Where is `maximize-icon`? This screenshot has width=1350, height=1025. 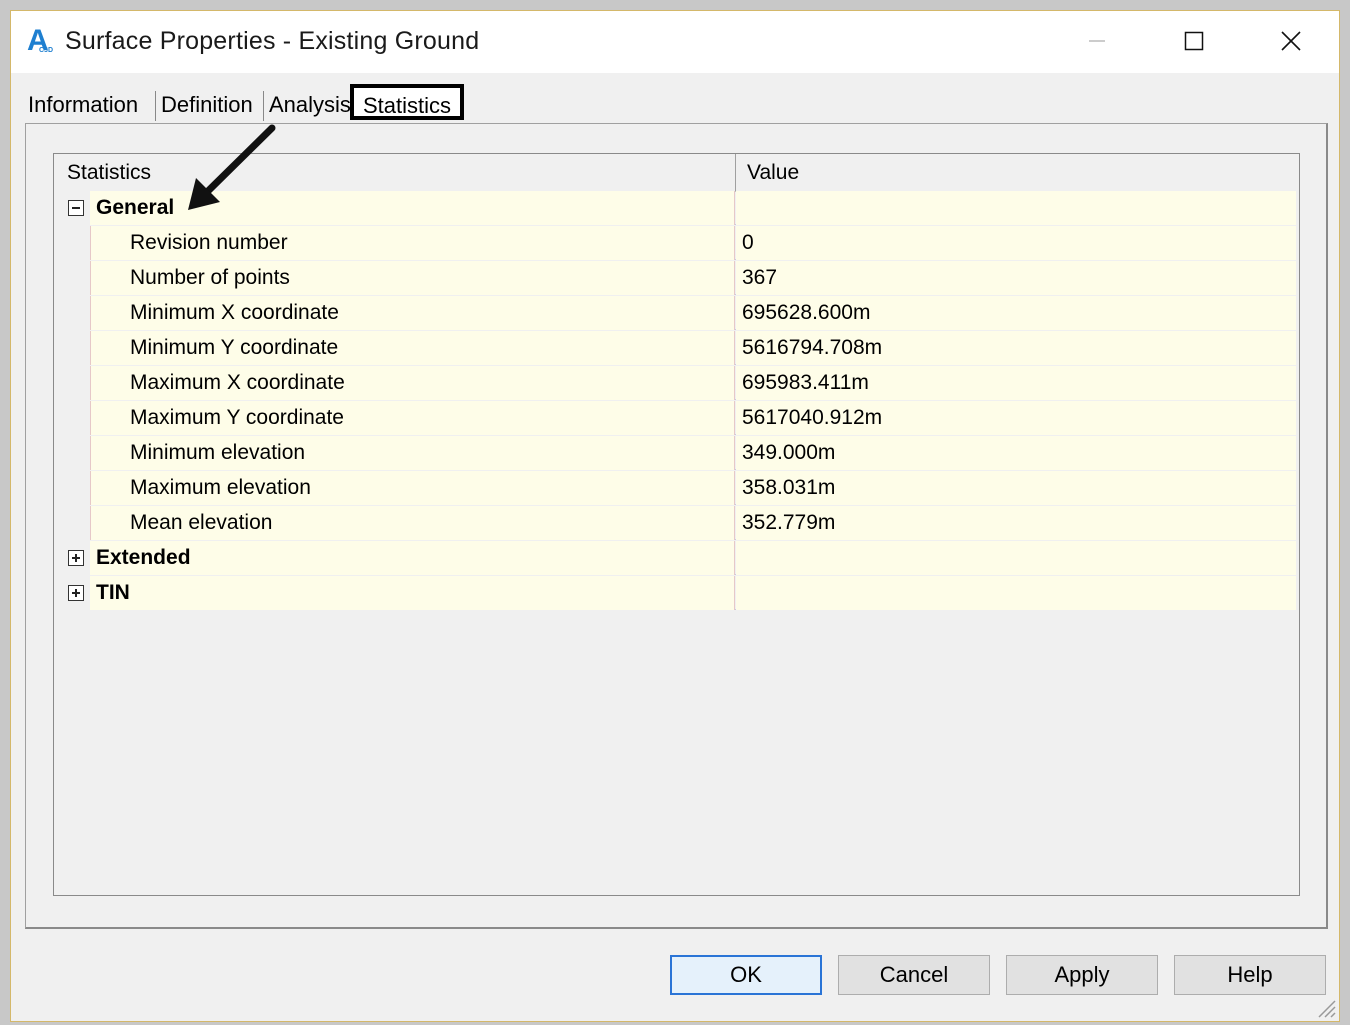
maximize-icon is located at coordinates (1194, 41).